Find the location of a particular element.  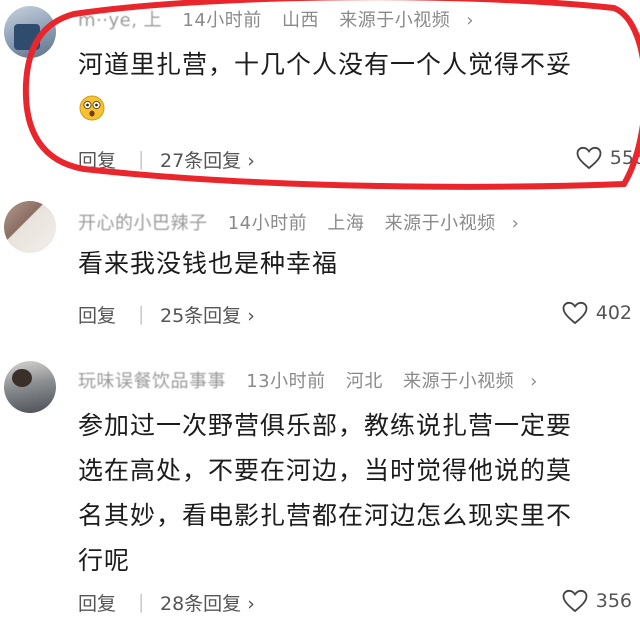

comment-actions: 回复 | 28条回复 › 356 is located at coordinates (359, 604).